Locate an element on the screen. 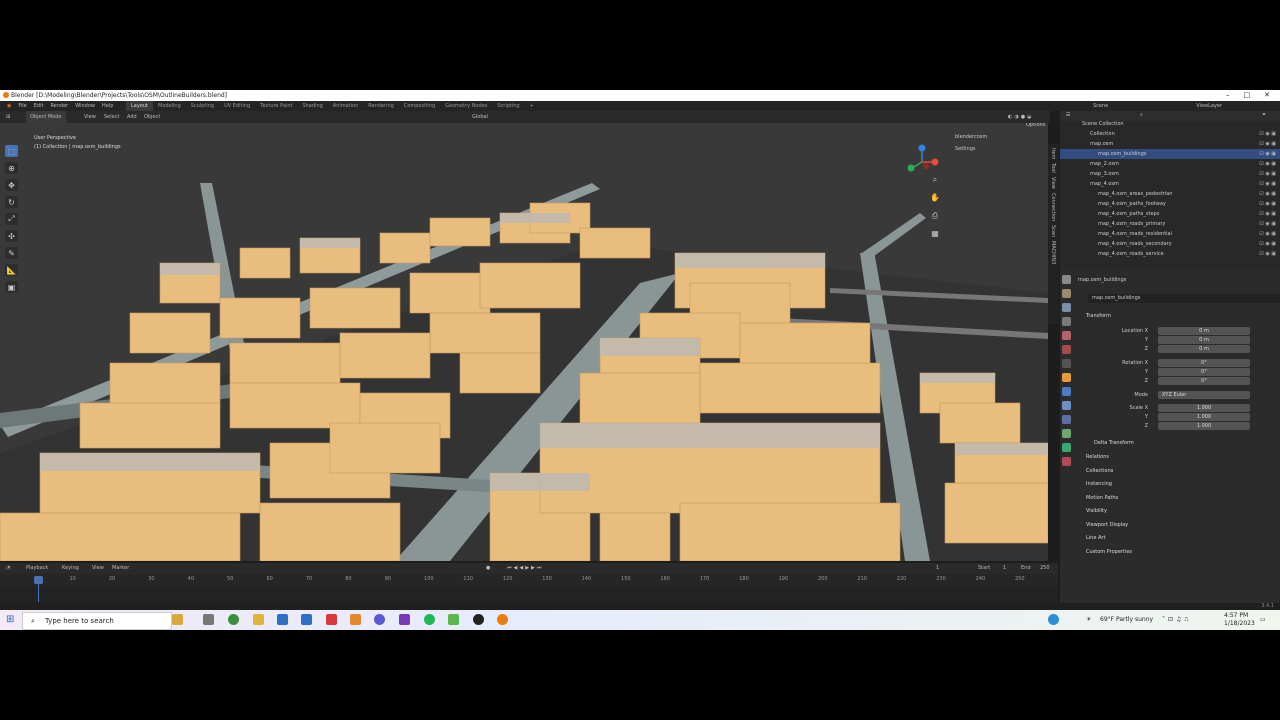 This screenshot has width=1280, height=720. property-section-header: Custom Properties is located at coordinates (1109, 552).